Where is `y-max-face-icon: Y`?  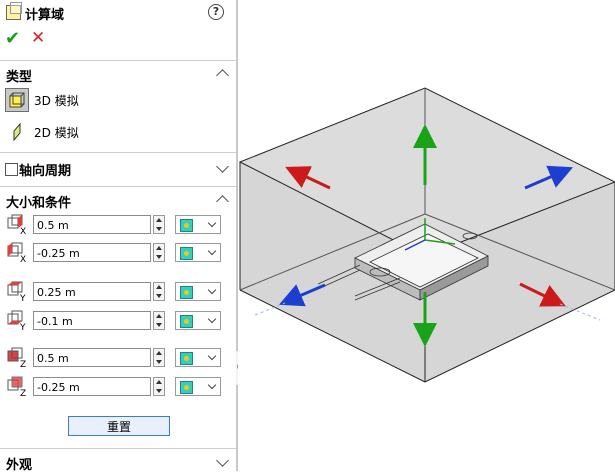
y-max-face-icon: Y is located at coordinates (17, 292).